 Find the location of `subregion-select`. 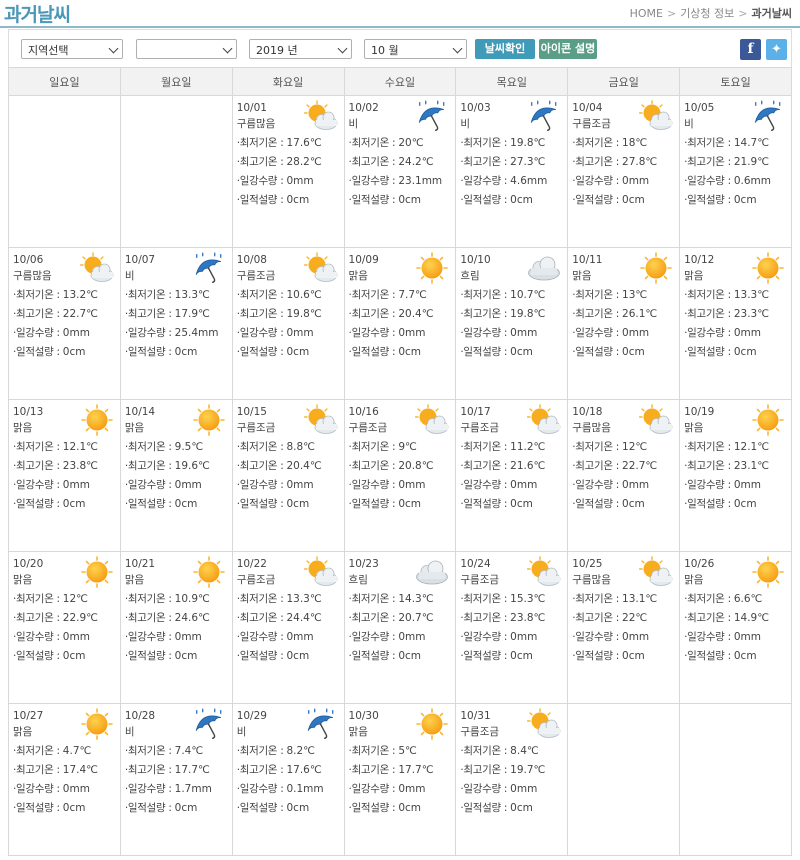

subregion-select is located at coordinates (186, 49).